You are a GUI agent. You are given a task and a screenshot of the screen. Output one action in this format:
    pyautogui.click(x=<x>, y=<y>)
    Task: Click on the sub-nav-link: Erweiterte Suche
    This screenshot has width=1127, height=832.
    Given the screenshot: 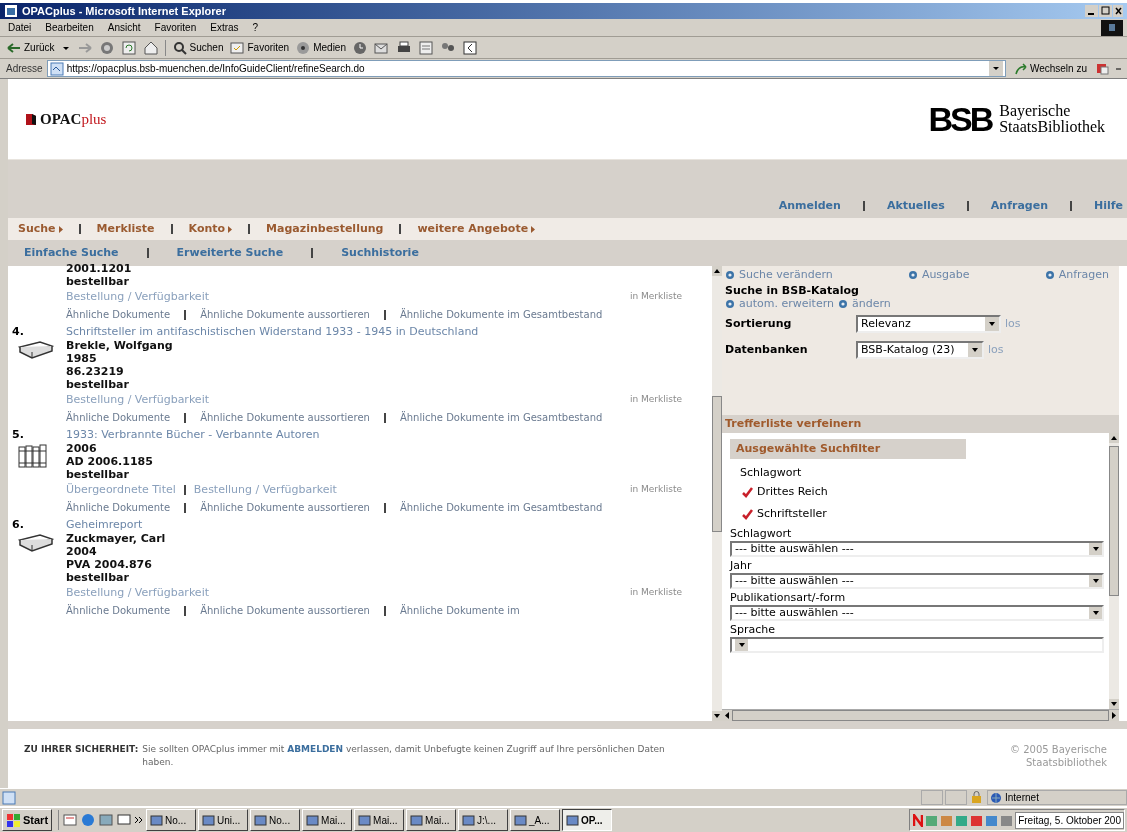 What is the action you would take?
    pyautogui.click(x=230, y=253)
    